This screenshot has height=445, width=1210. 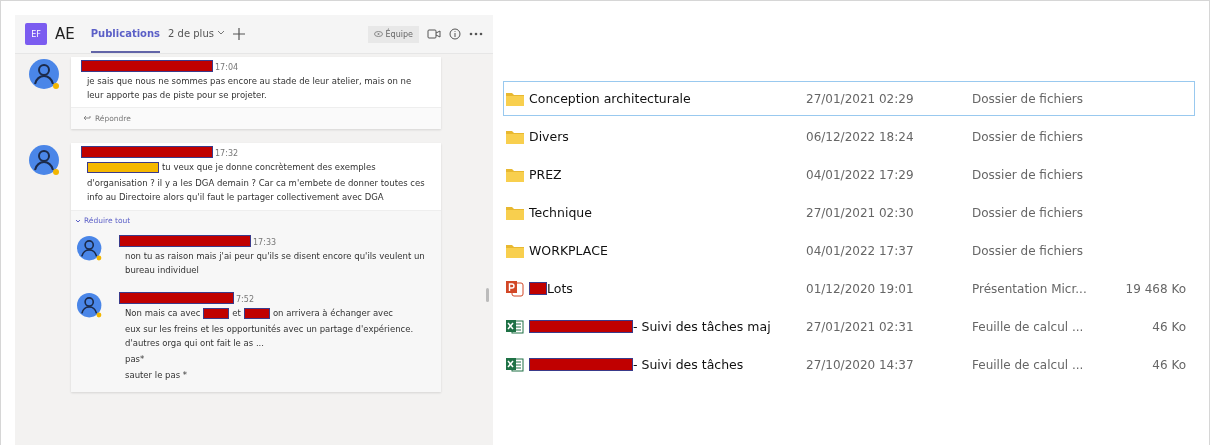 What do you see at coordinates (227, 67) in the screenshot?
I see `message-time: 17:04` at bounding box center [227, 67].